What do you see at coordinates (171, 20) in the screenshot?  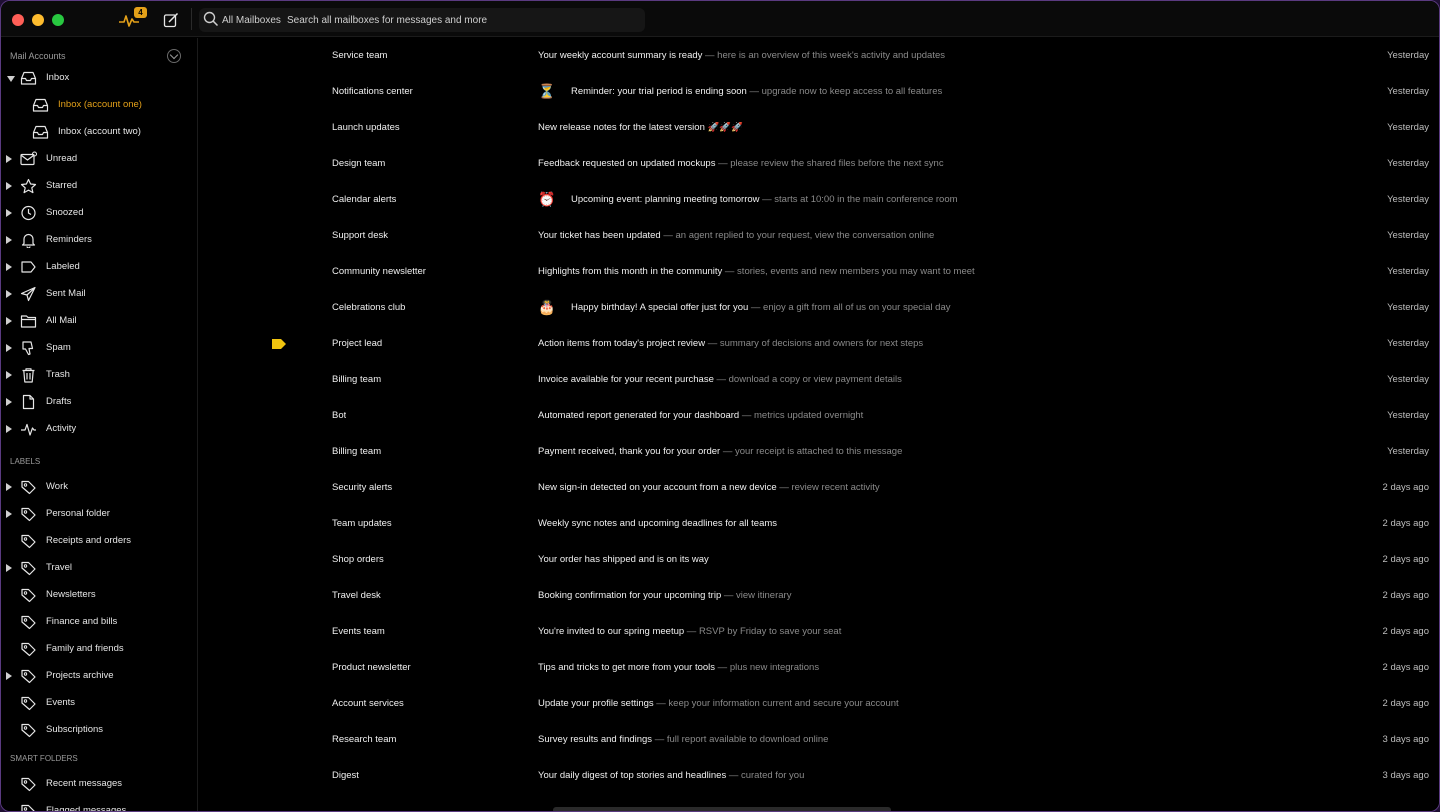 I see `compose-icon` at bounding box center [171, 20].